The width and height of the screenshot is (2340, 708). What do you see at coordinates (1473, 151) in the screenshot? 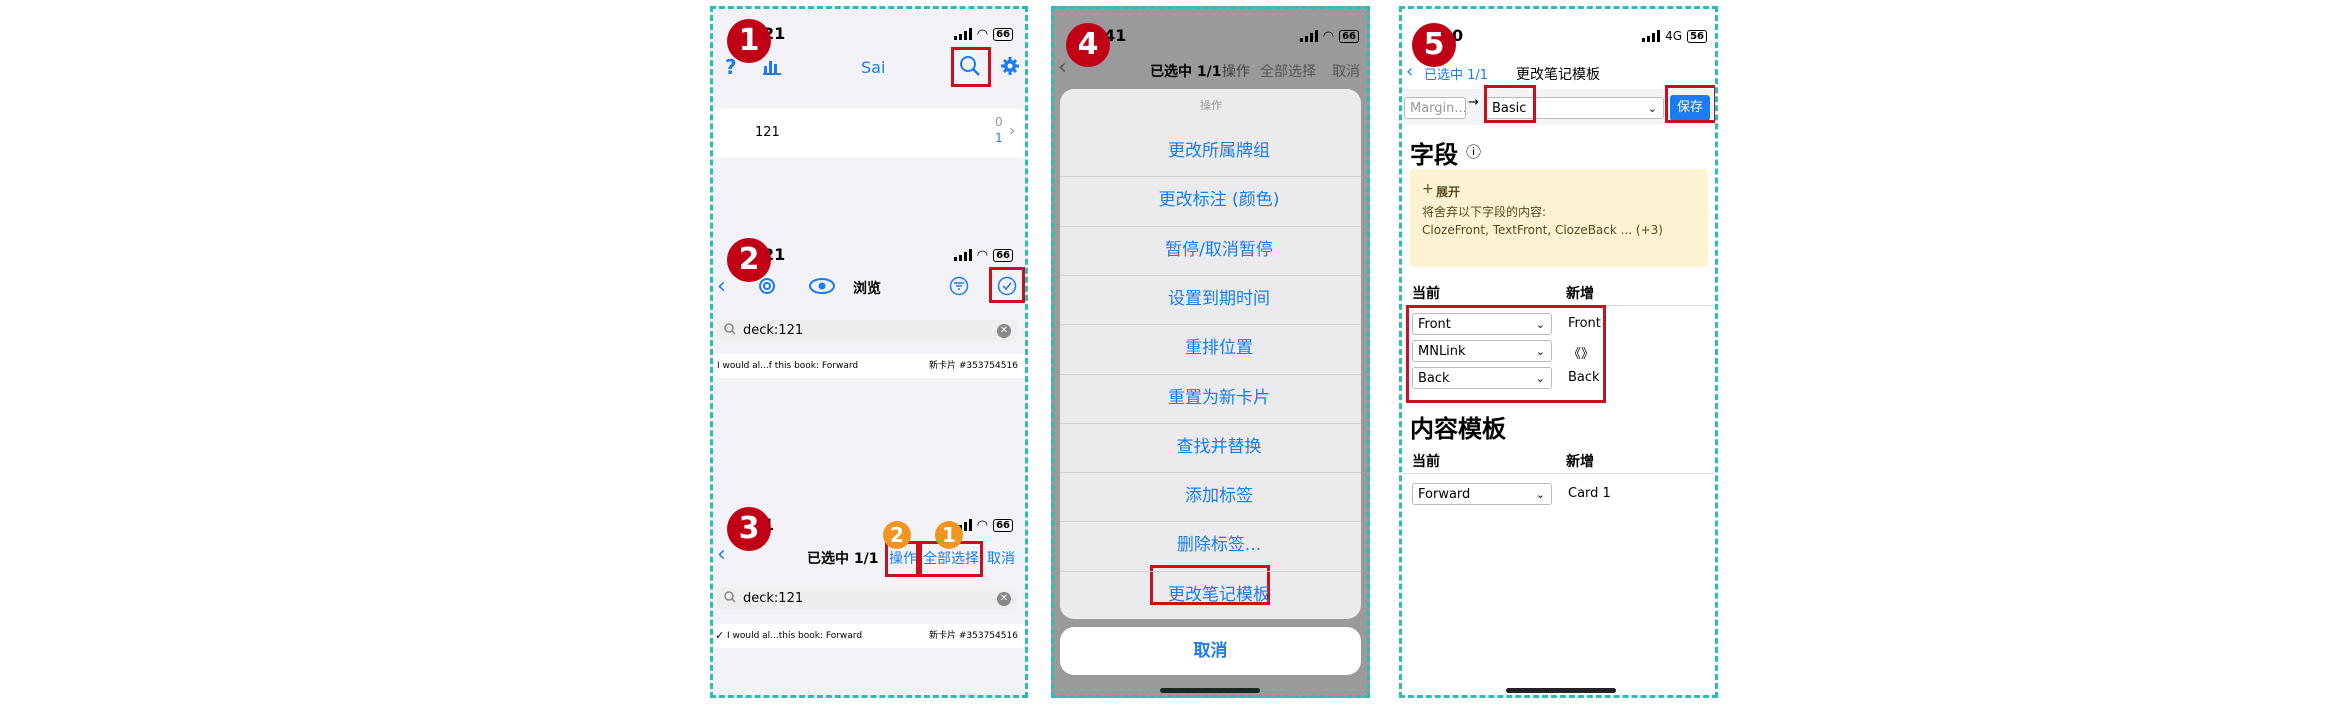
I see `info-icon: ⓘ` at bounding box center [1473, 151].